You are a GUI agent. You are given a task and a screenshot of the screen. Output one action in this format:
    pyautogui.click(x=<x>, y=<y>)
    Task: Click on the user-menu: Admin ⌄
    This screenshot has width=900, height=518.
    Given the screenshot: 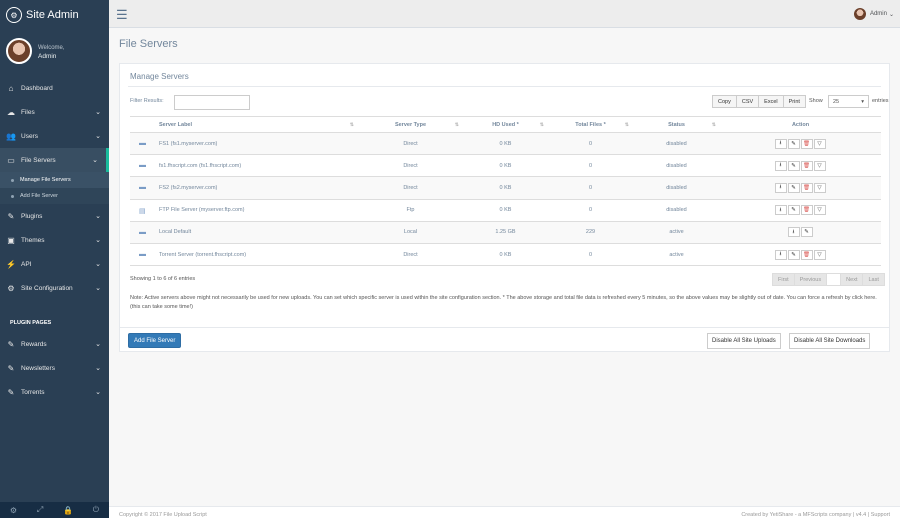 What is the action you would take?
    pyautogui.click(x=873, y=14)
    